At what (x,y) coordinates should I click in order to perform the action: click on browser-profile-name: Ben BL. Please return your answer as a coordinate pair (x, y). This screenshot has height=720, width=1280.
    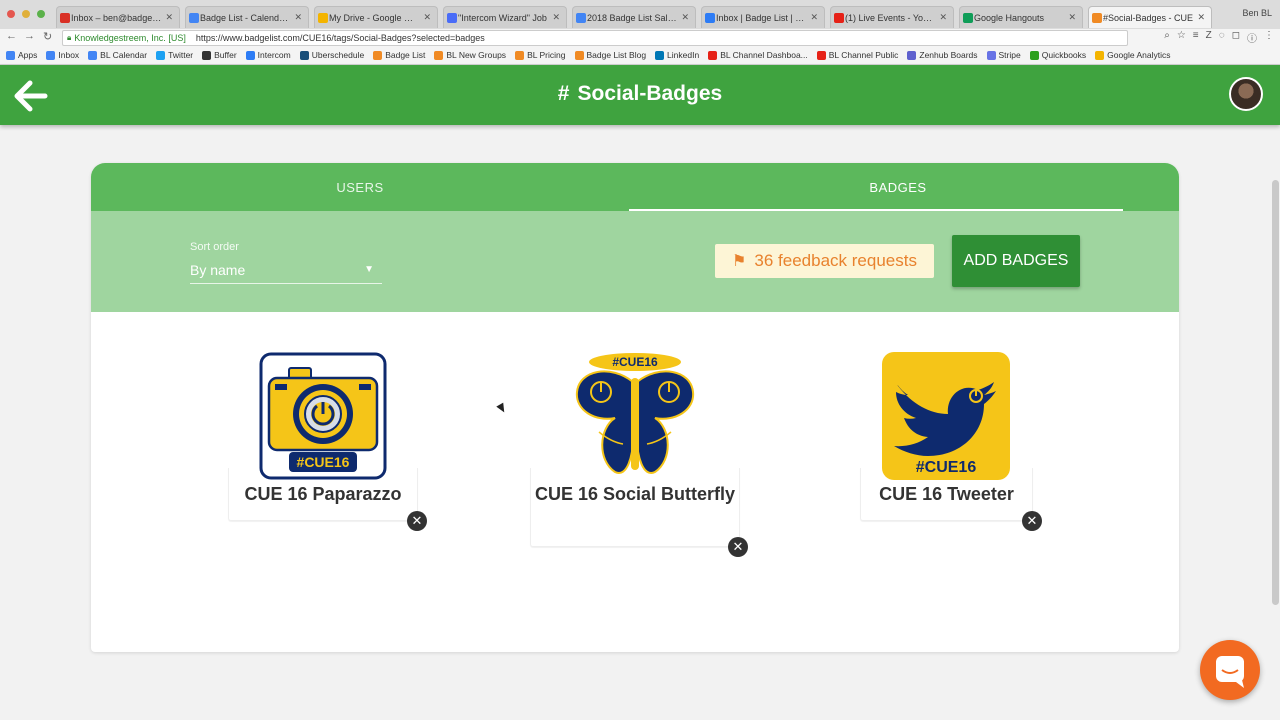
    Looking at the image, I should click on (1257, 13).